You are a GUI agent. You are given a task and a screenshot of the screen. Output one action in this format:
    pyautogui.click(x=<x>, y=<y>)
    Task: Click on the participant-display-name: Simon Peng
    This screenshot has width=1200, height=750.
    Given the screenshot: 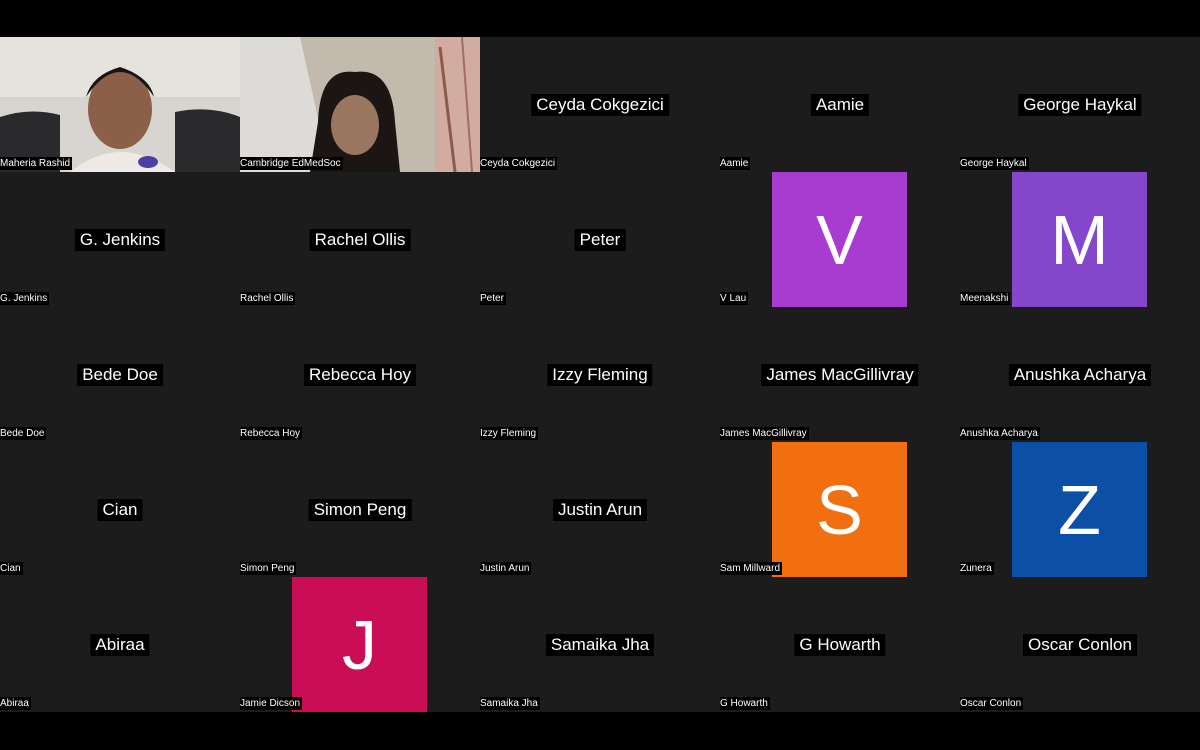 What is the action you would take?
    pyautogui.click(x=360, y=509)
    